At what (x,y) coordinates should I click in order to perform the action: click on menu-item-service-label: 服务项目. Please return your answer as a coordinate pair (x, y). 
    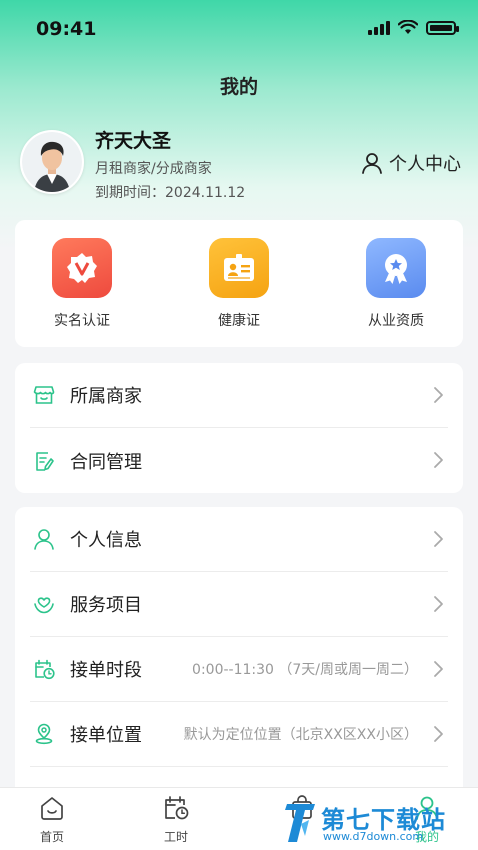
    Looking at the image, I should click on (106, 605).